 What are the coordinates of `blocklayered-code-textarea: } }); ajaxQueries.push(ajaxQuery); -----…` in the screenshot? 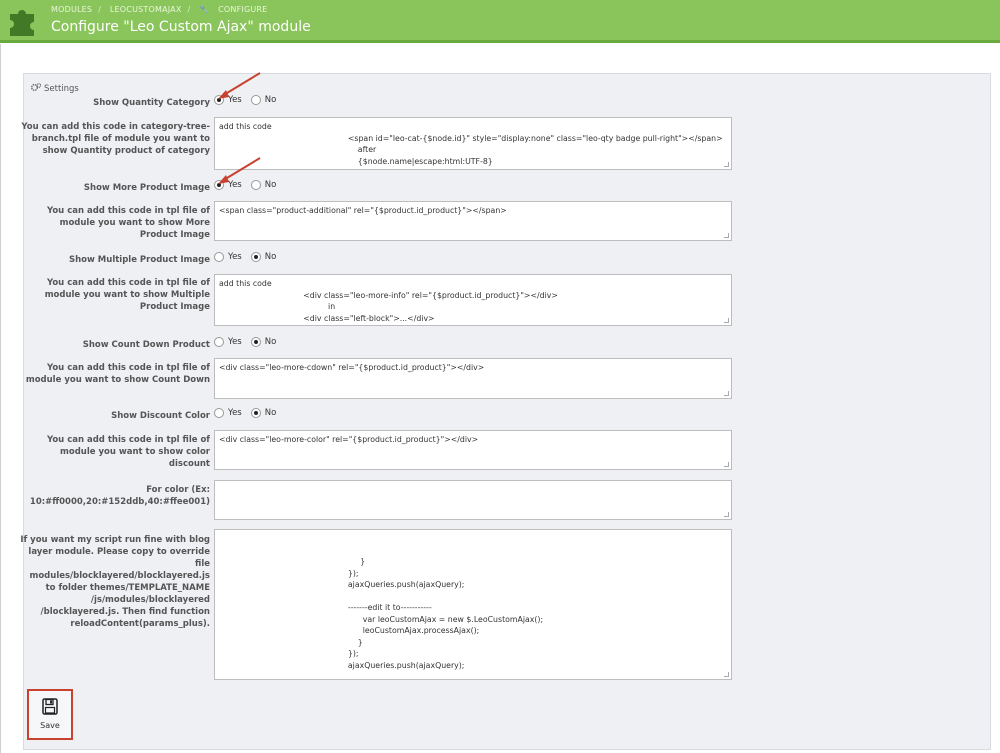 It's located at (473, 604).